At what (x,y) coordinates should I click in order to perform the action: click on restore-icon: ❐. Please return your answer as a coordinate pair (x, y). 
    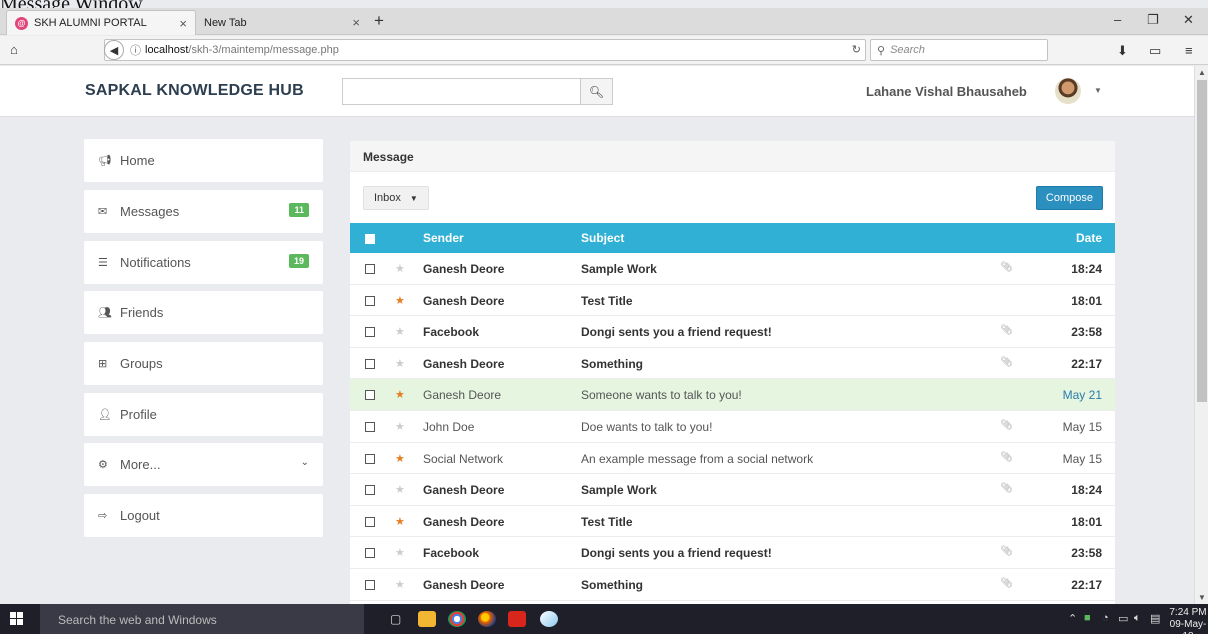
    Looking at the image, I should click on (1153, 20).